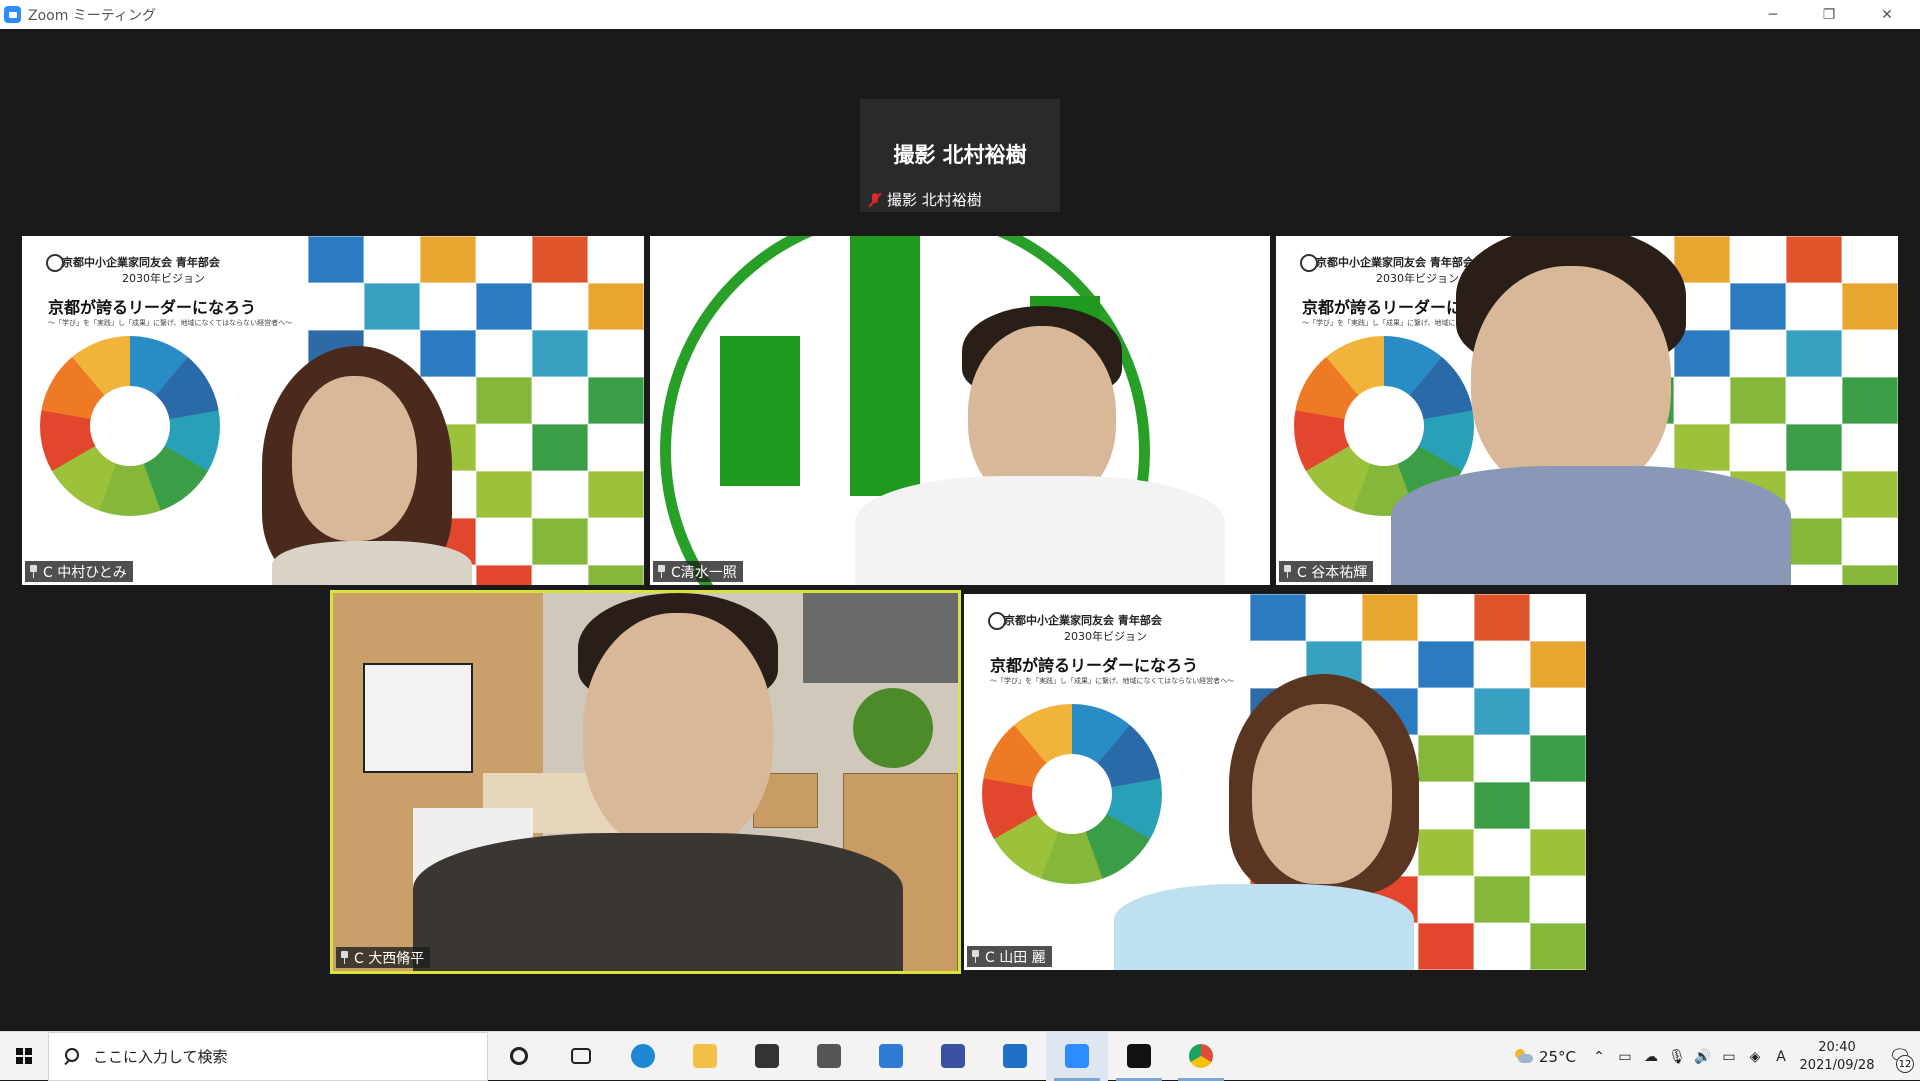 The width and height of the screenshot is (1920, 1081). Describe the element at coordinates (1829, 14) in the screenshot. I see `restore-button: ❐` at that location.